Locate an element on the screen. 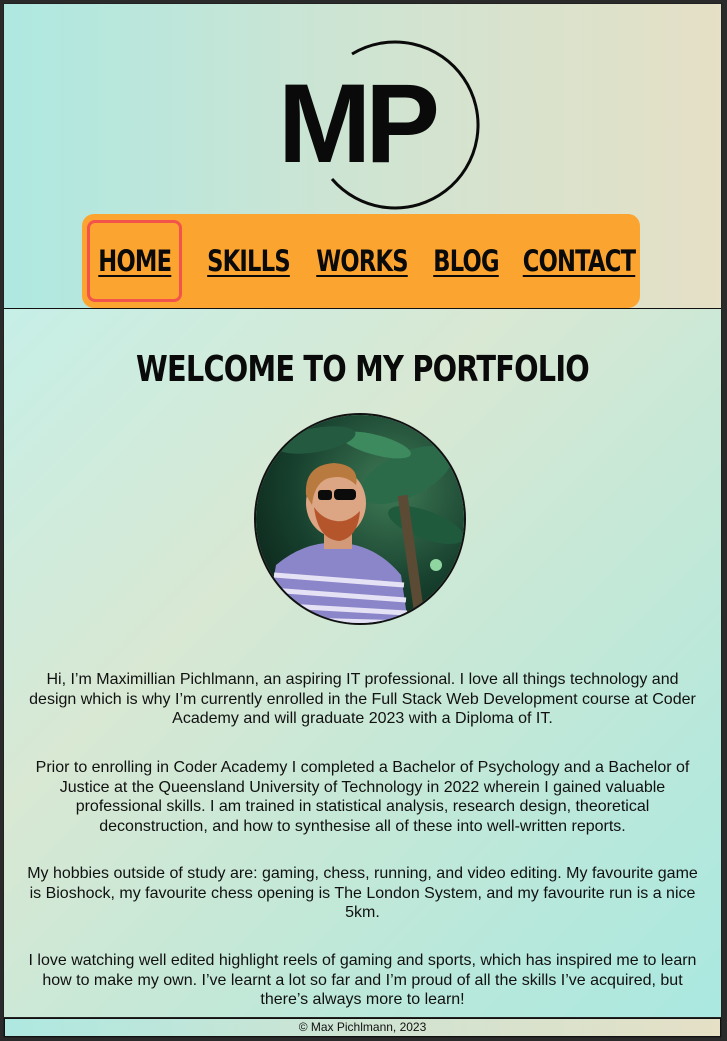 The image size is (727, 1041). nav-home: HOME is located at coordinates (134, 261).